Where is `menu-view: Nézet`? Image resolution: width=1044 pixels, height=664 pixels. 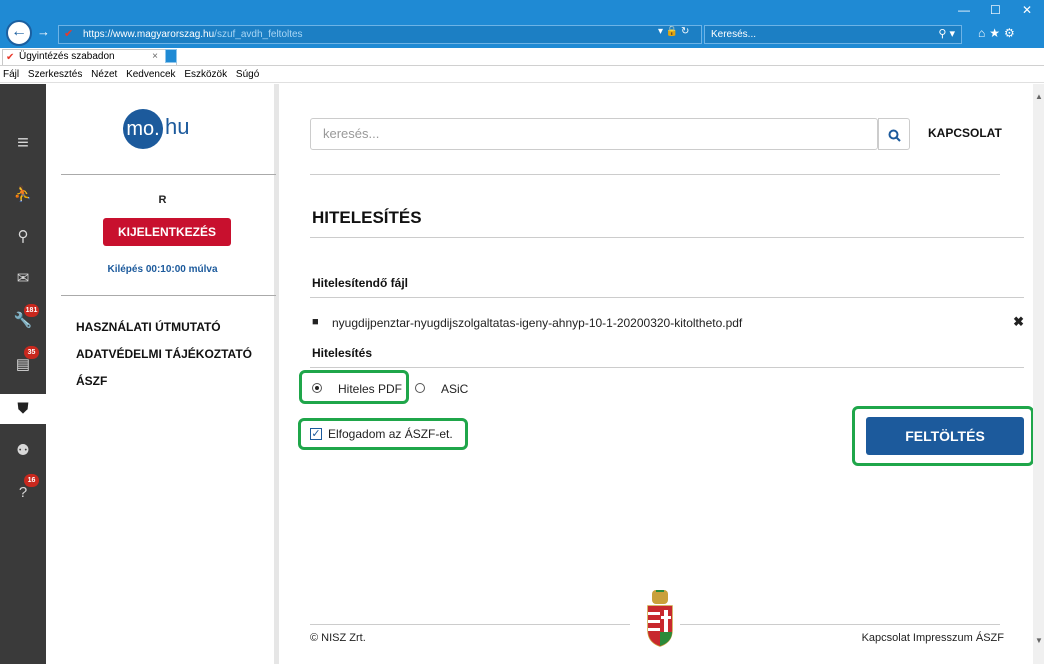
menu-view: Nézet is located at coordinates (104, 74).